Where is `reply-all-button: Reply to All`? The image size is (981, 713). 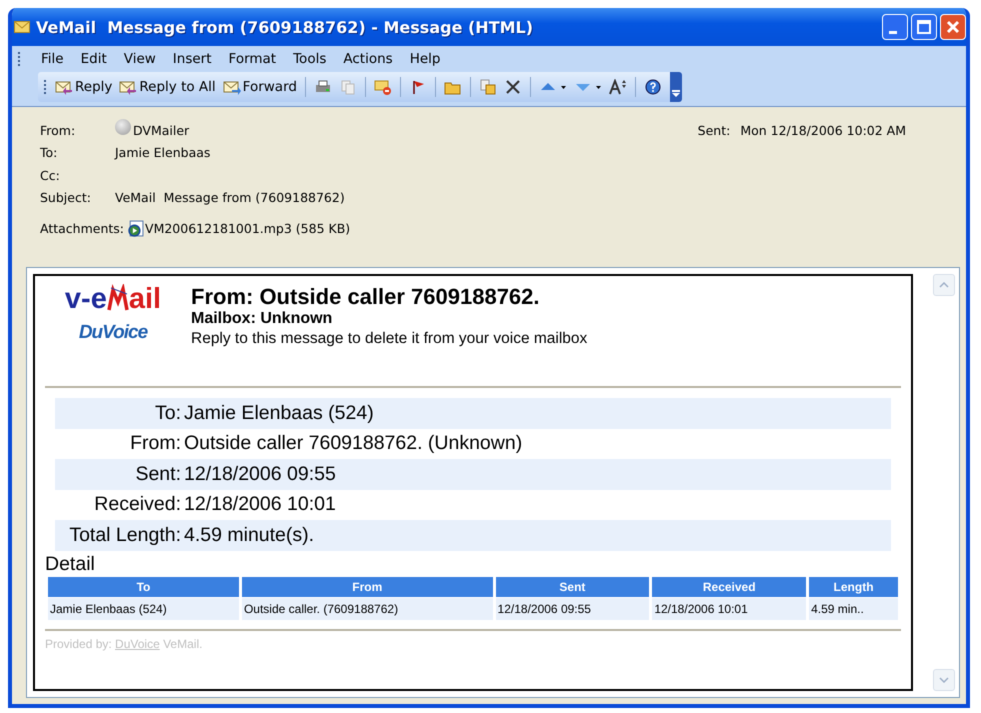
reply-all-button: Reply to All is located at coordinates (167, 87).